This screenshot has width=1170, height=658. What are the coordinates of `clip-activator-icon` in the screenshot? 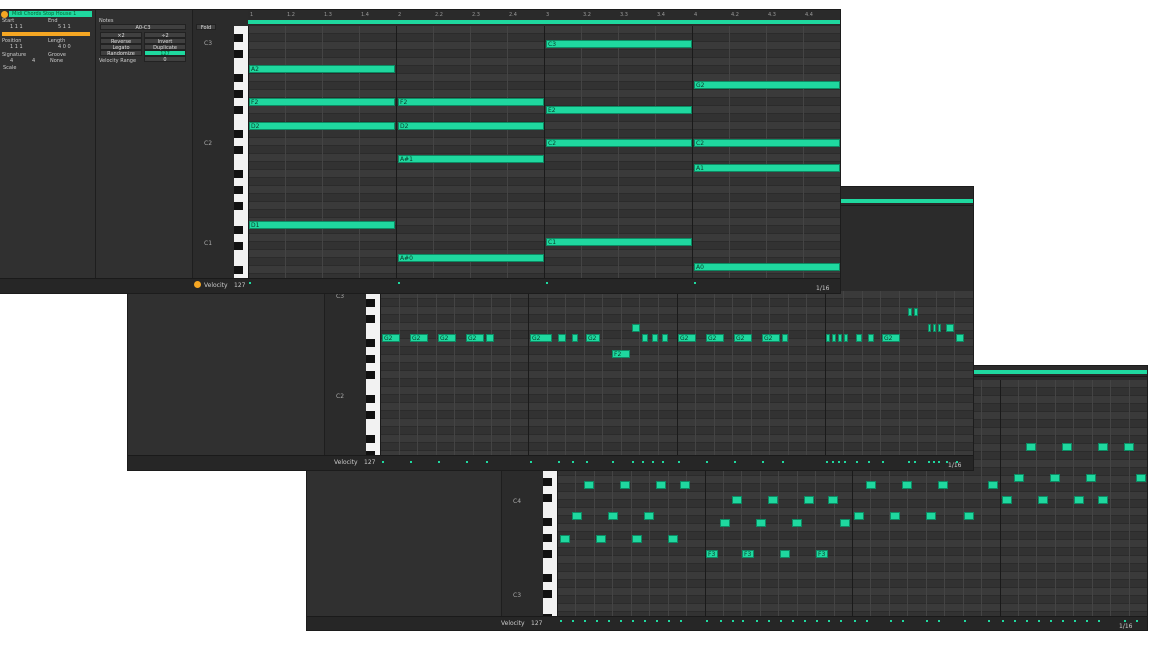 It's located at (4, 14).